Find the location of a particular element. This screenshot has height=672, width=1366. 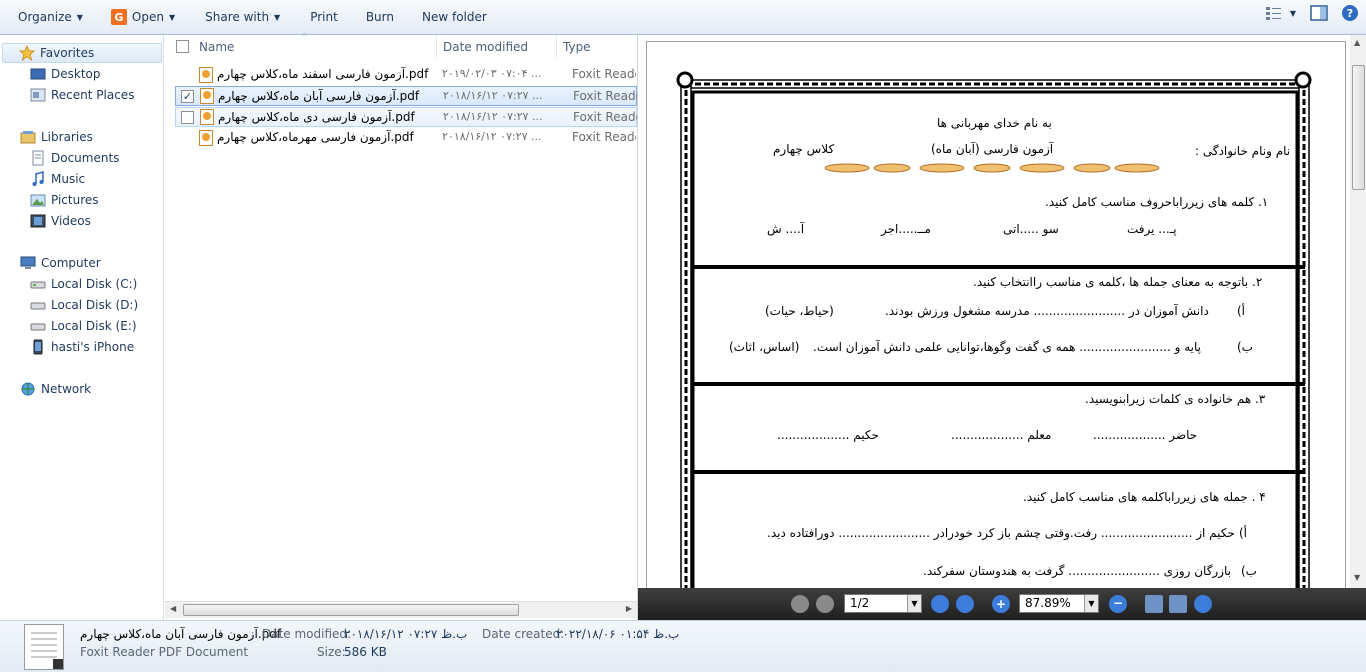

next-page-icon is located at coordinates (940, 604).